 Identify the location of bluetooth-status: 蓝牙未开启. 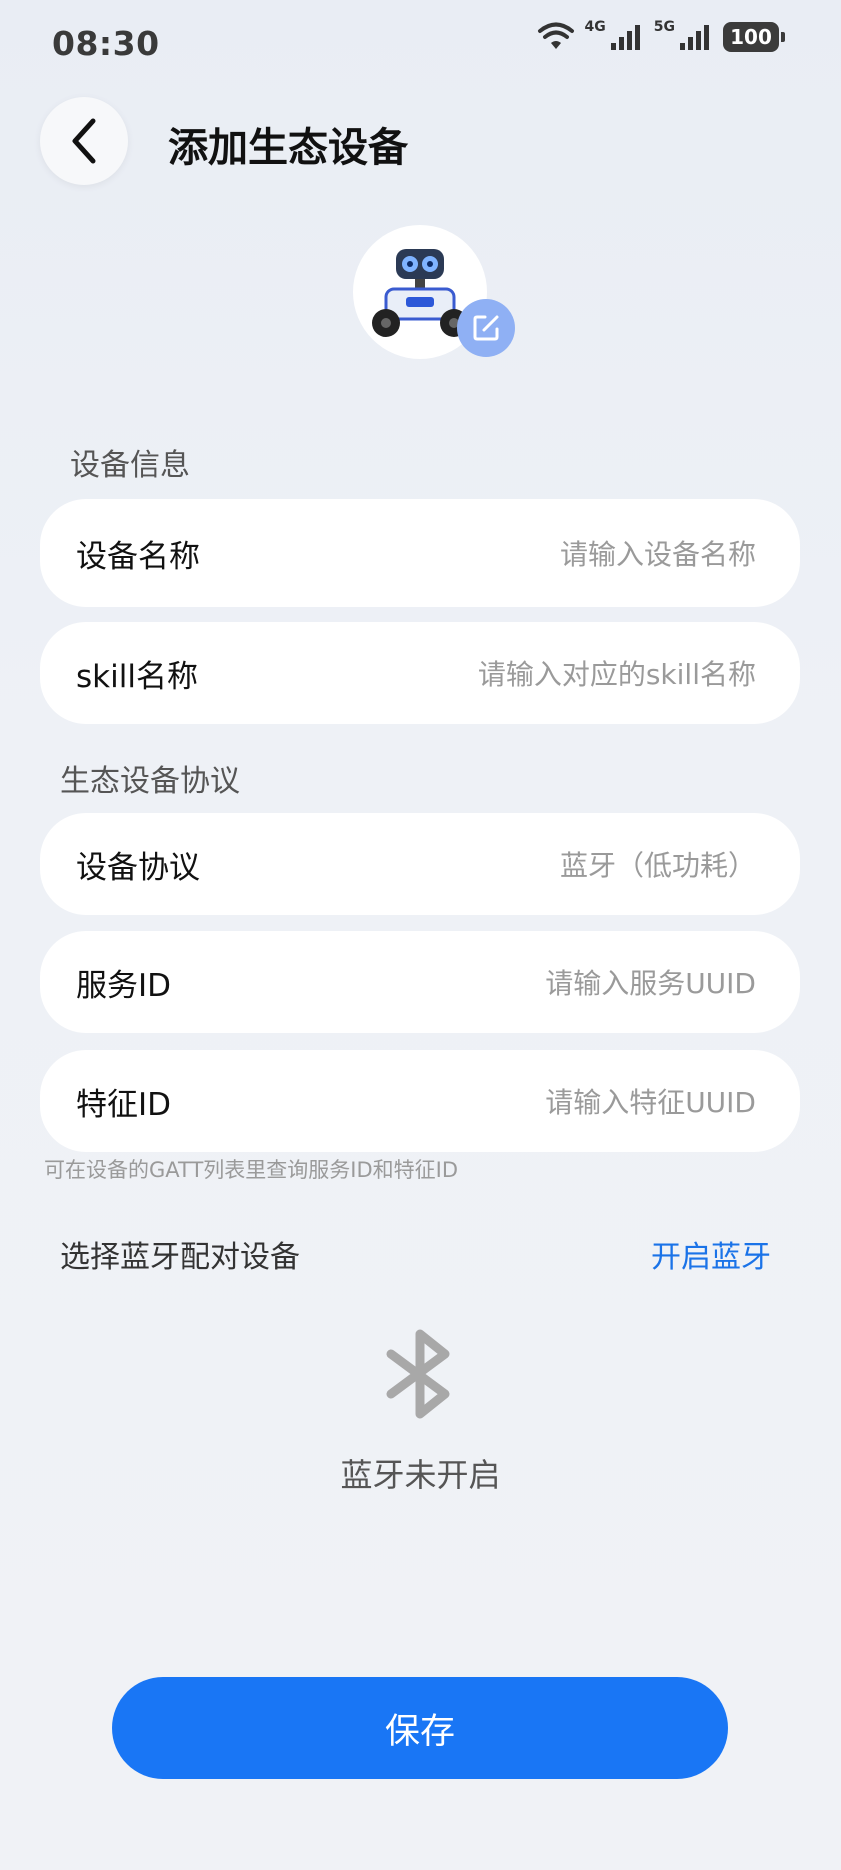
(420, 1475).